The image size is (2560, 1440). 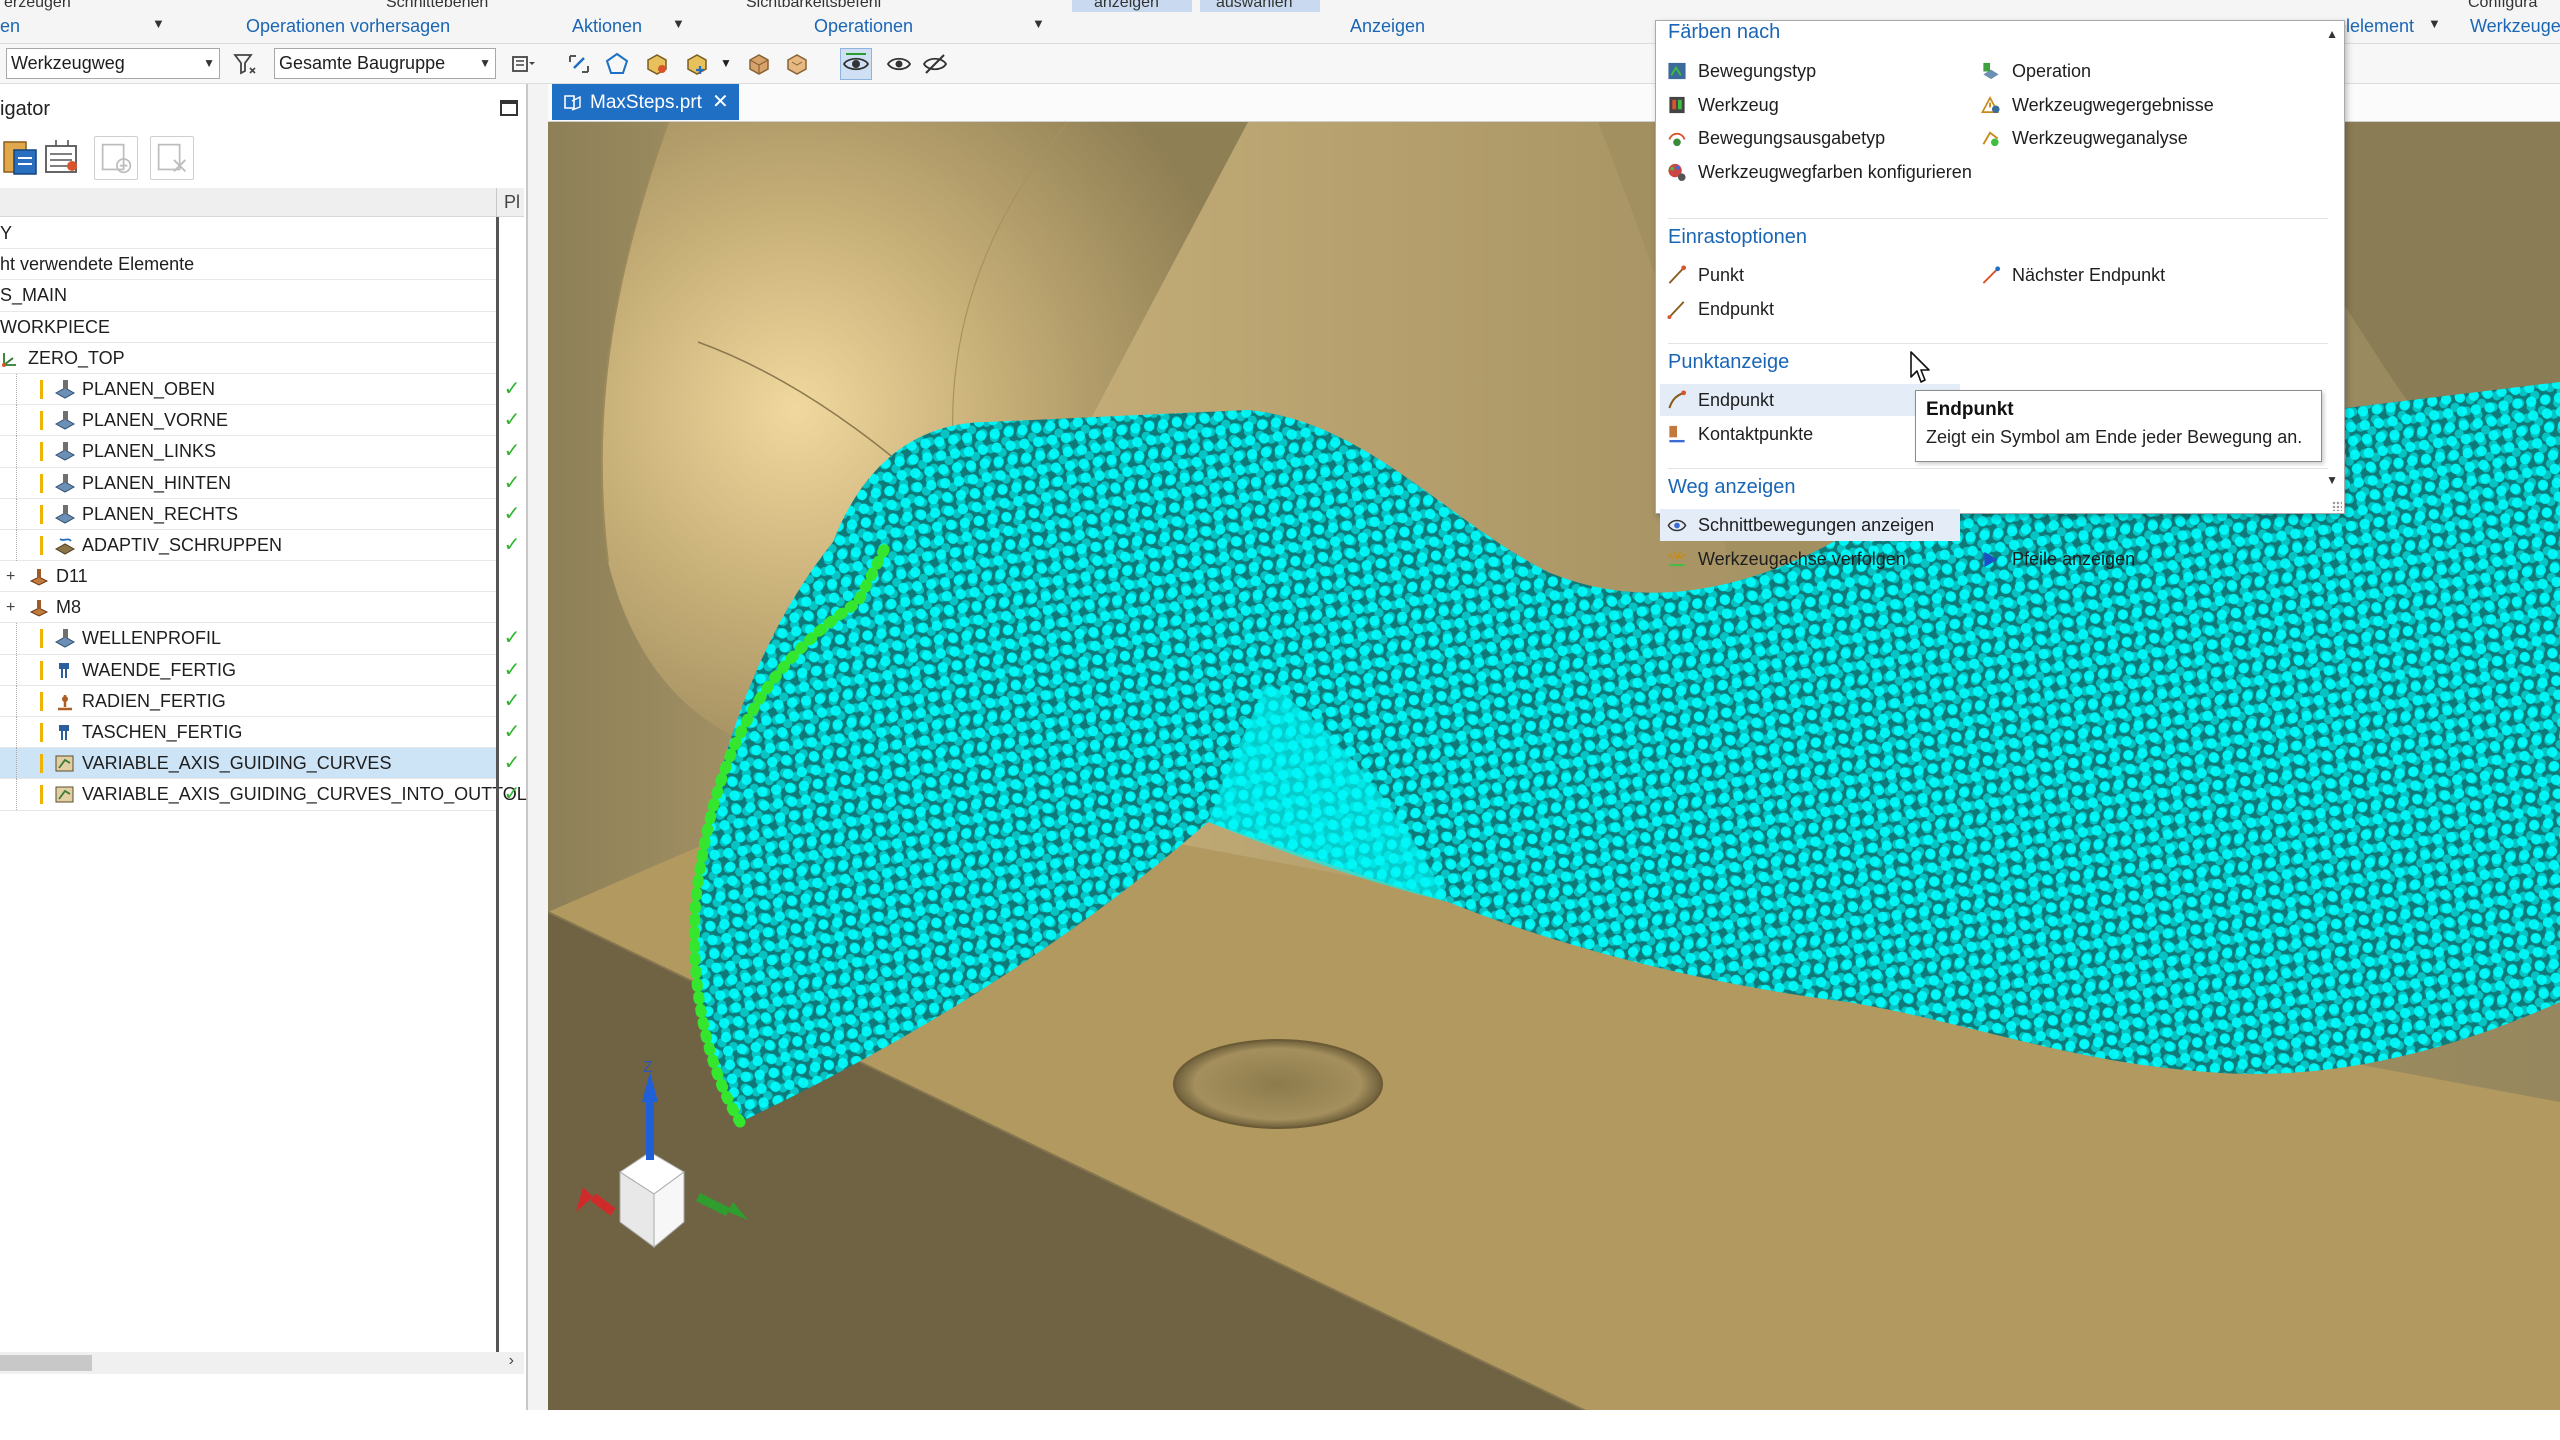 What do you see at coordinates (1810, 138) in the screenshot?
I see `menu-item: Bewegungsausgabetyp` at bounding box center [1810, 138].